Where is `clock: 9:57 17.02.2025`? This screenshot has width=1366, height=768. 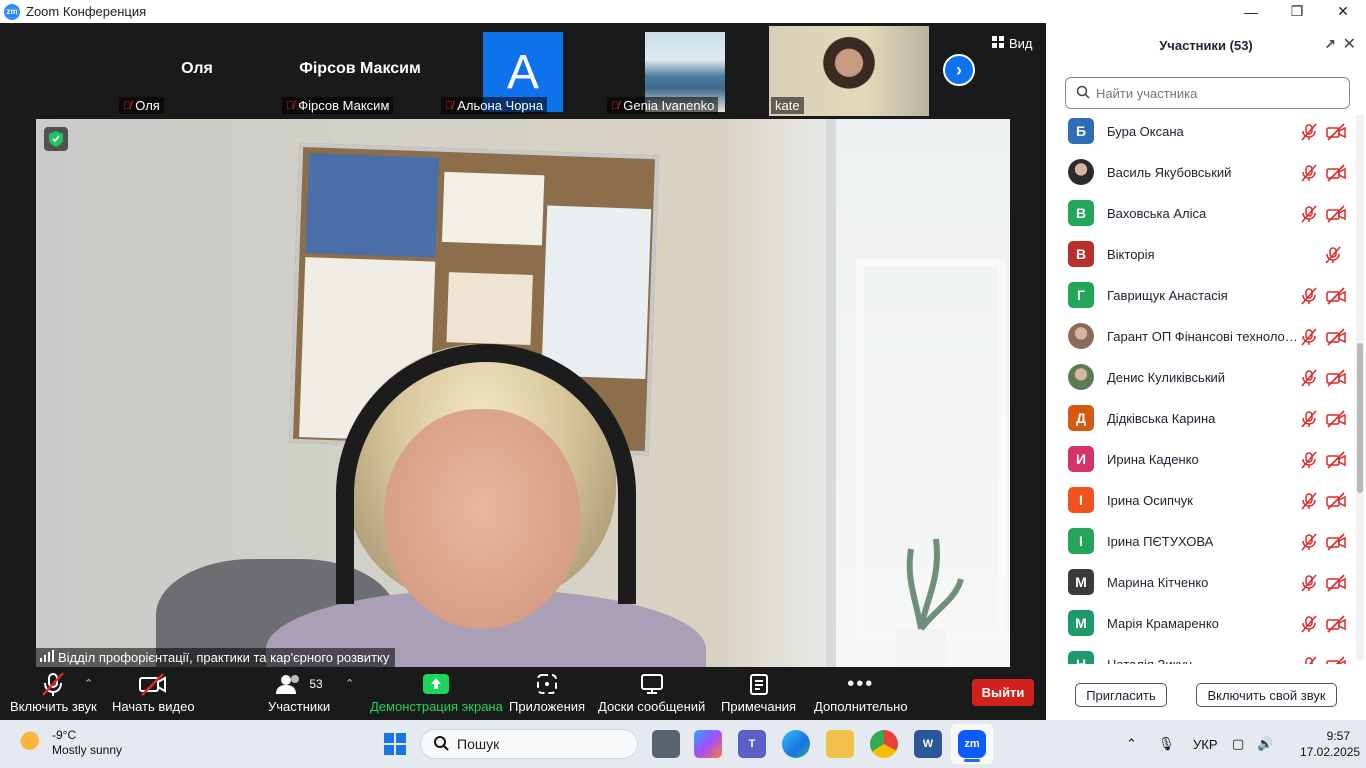 clock: 9:57 17.02.2025 is located at coordinates (1330, 744).